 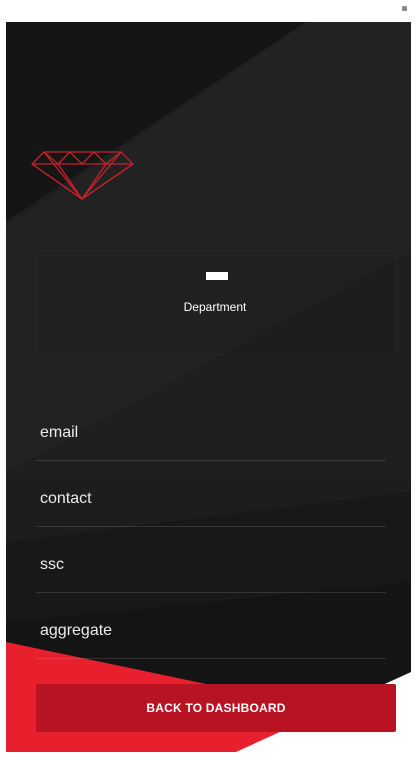 I want to click on status-bar, so click(x=208, y=11).